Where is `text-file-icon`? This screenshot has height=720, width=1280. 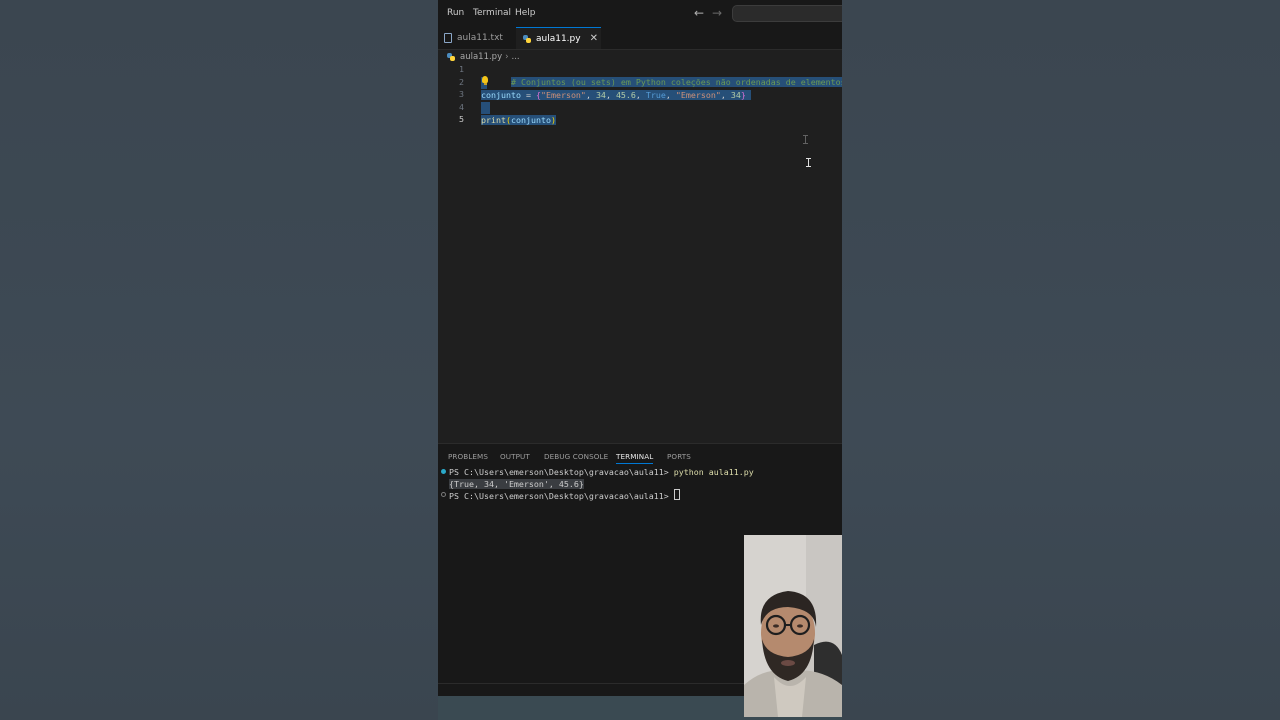
text-file-icon is located at coordinates (448, 38).